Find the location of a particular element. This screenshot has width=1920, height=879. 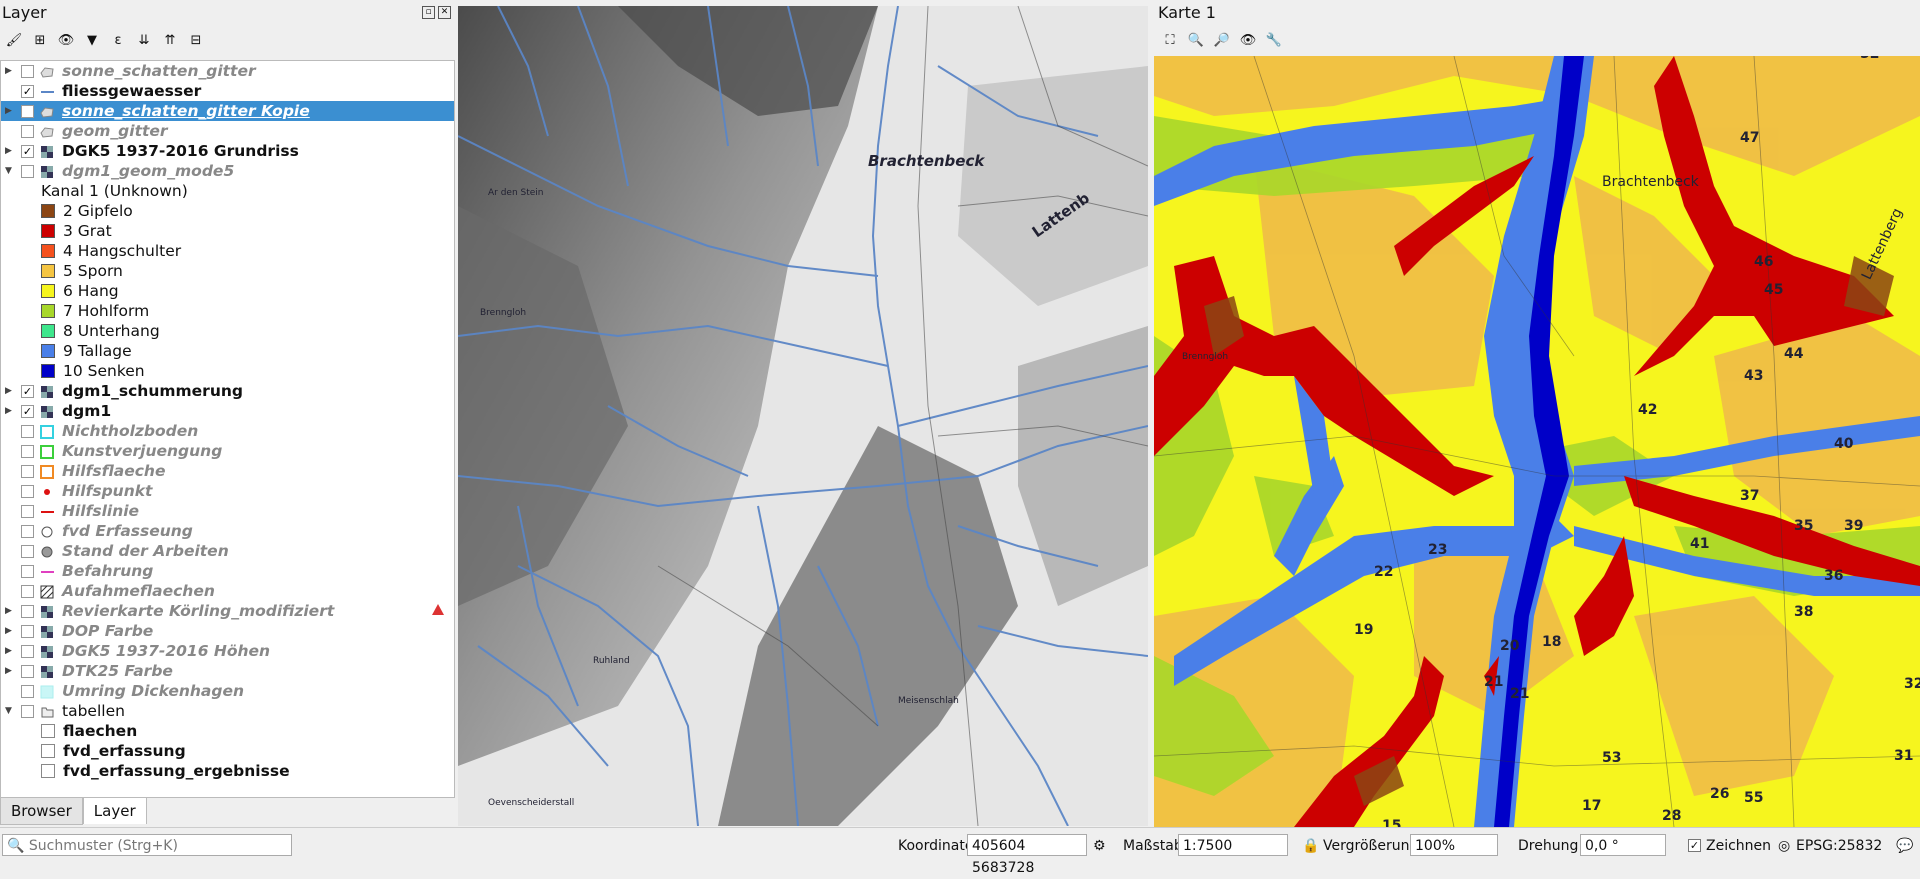

scale-combobox: 1:7500 is located at coordinates (1233, 845).